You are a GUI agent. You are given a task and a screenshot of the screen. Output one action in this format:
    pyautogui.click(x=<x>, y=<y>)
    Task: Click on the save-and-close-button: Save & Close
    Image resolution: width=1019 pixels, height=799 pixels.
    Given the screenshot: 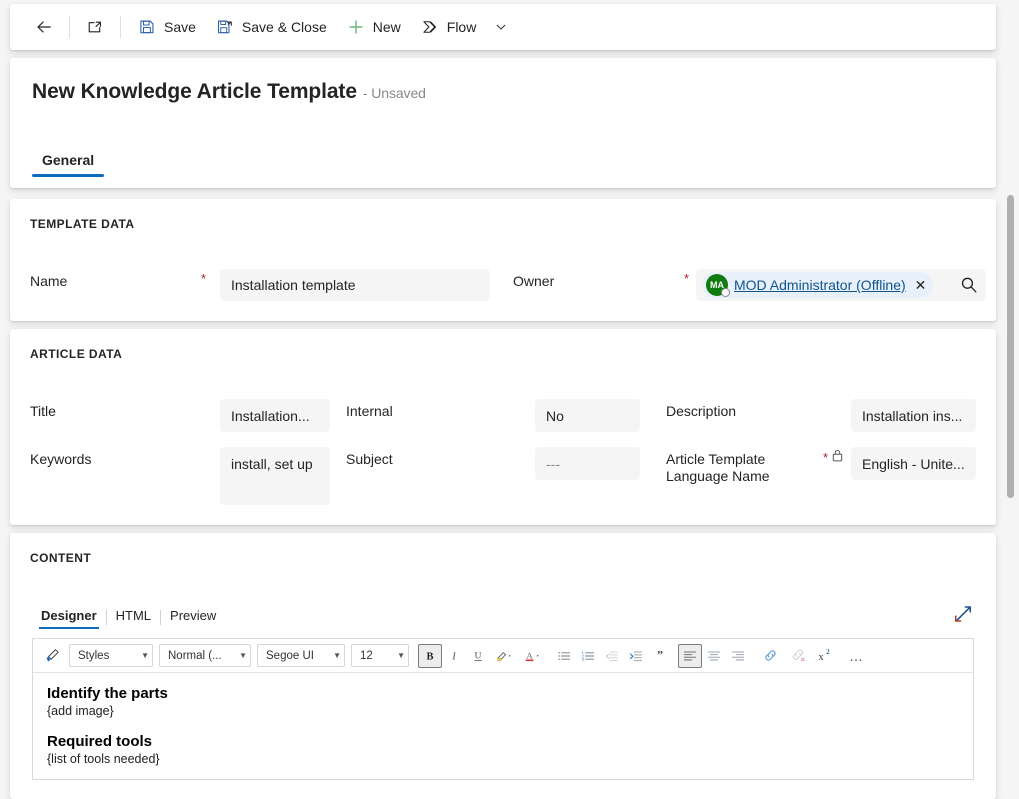 What is the action you would take?
    pyautogui.click(x=271, y=27)
    